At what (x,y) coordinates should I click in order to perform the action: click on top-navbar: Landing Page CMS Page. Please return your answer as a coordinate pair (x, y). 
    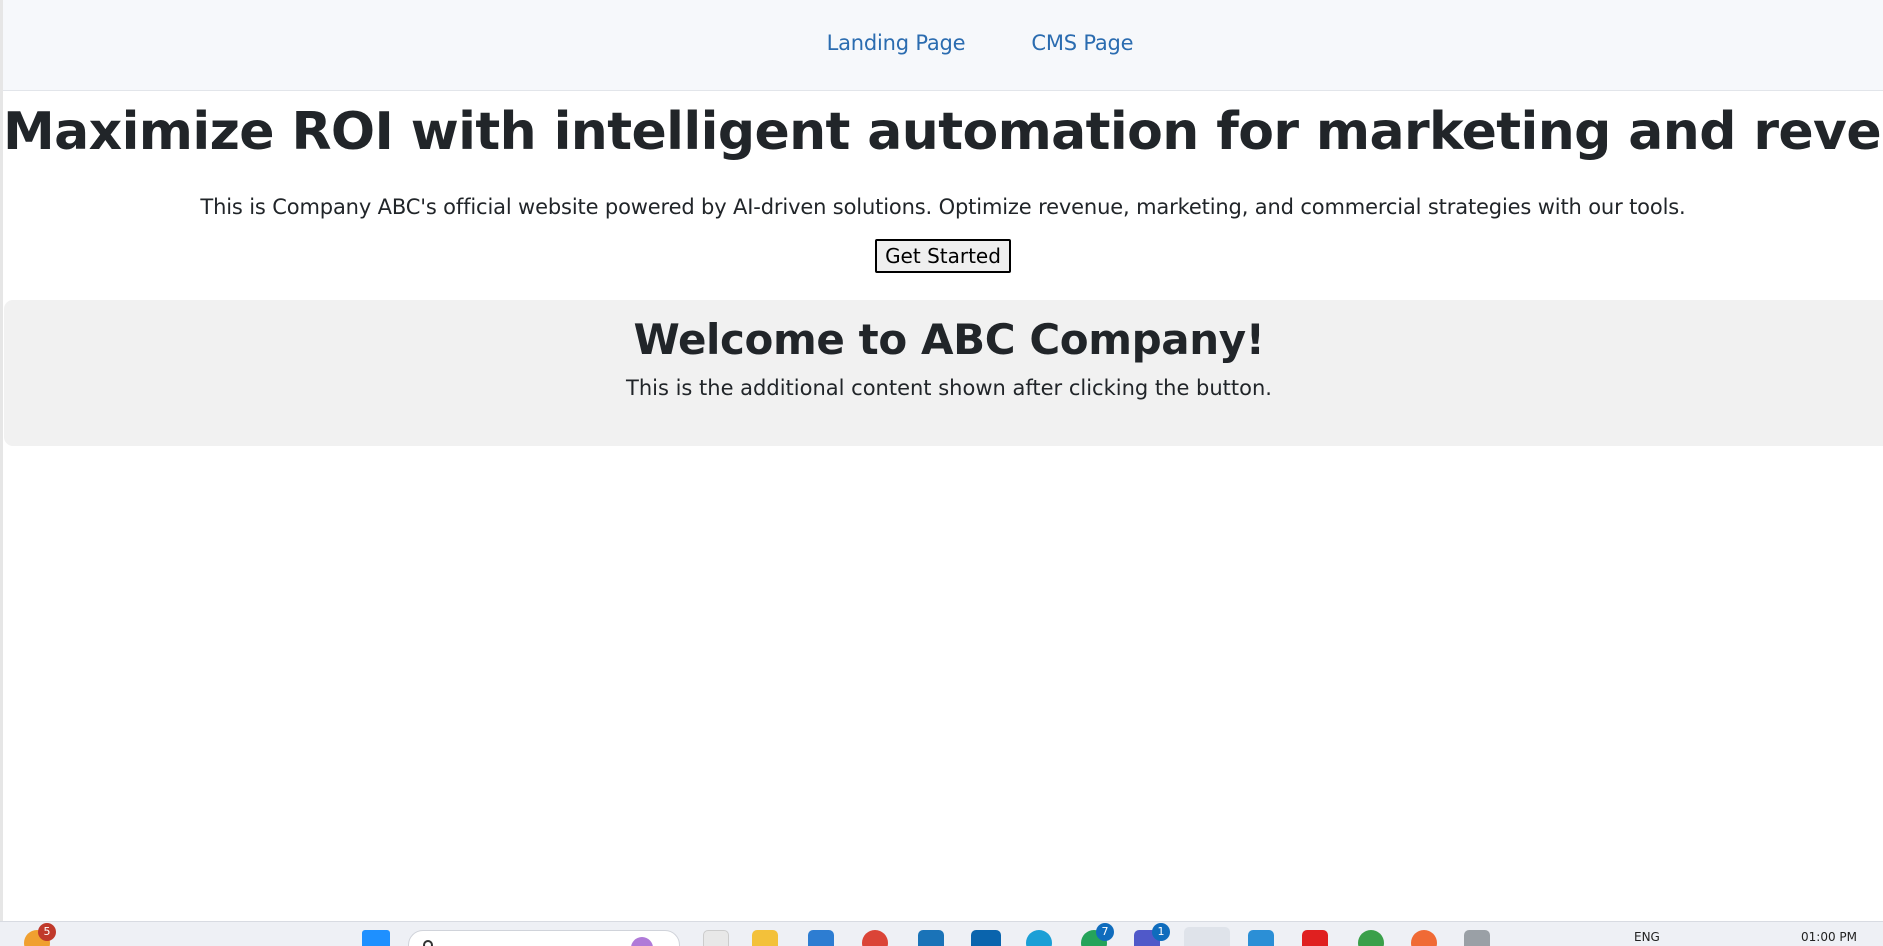
    Looking at the image, I should click on (943, 45).